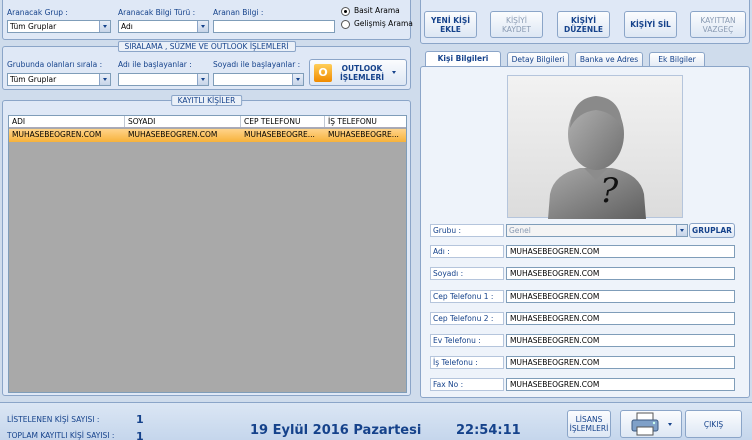 The image size is (752, 440). I want to click on current-time: 22:54:11, so click(488, 430).